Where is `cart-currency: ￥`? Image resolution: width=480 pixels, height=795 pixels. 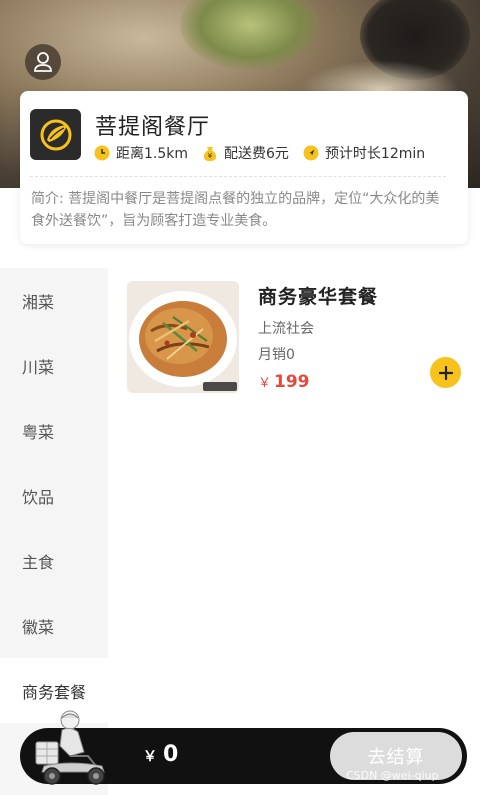
cart-currency: ￥ is located at coordinates (150, 757).